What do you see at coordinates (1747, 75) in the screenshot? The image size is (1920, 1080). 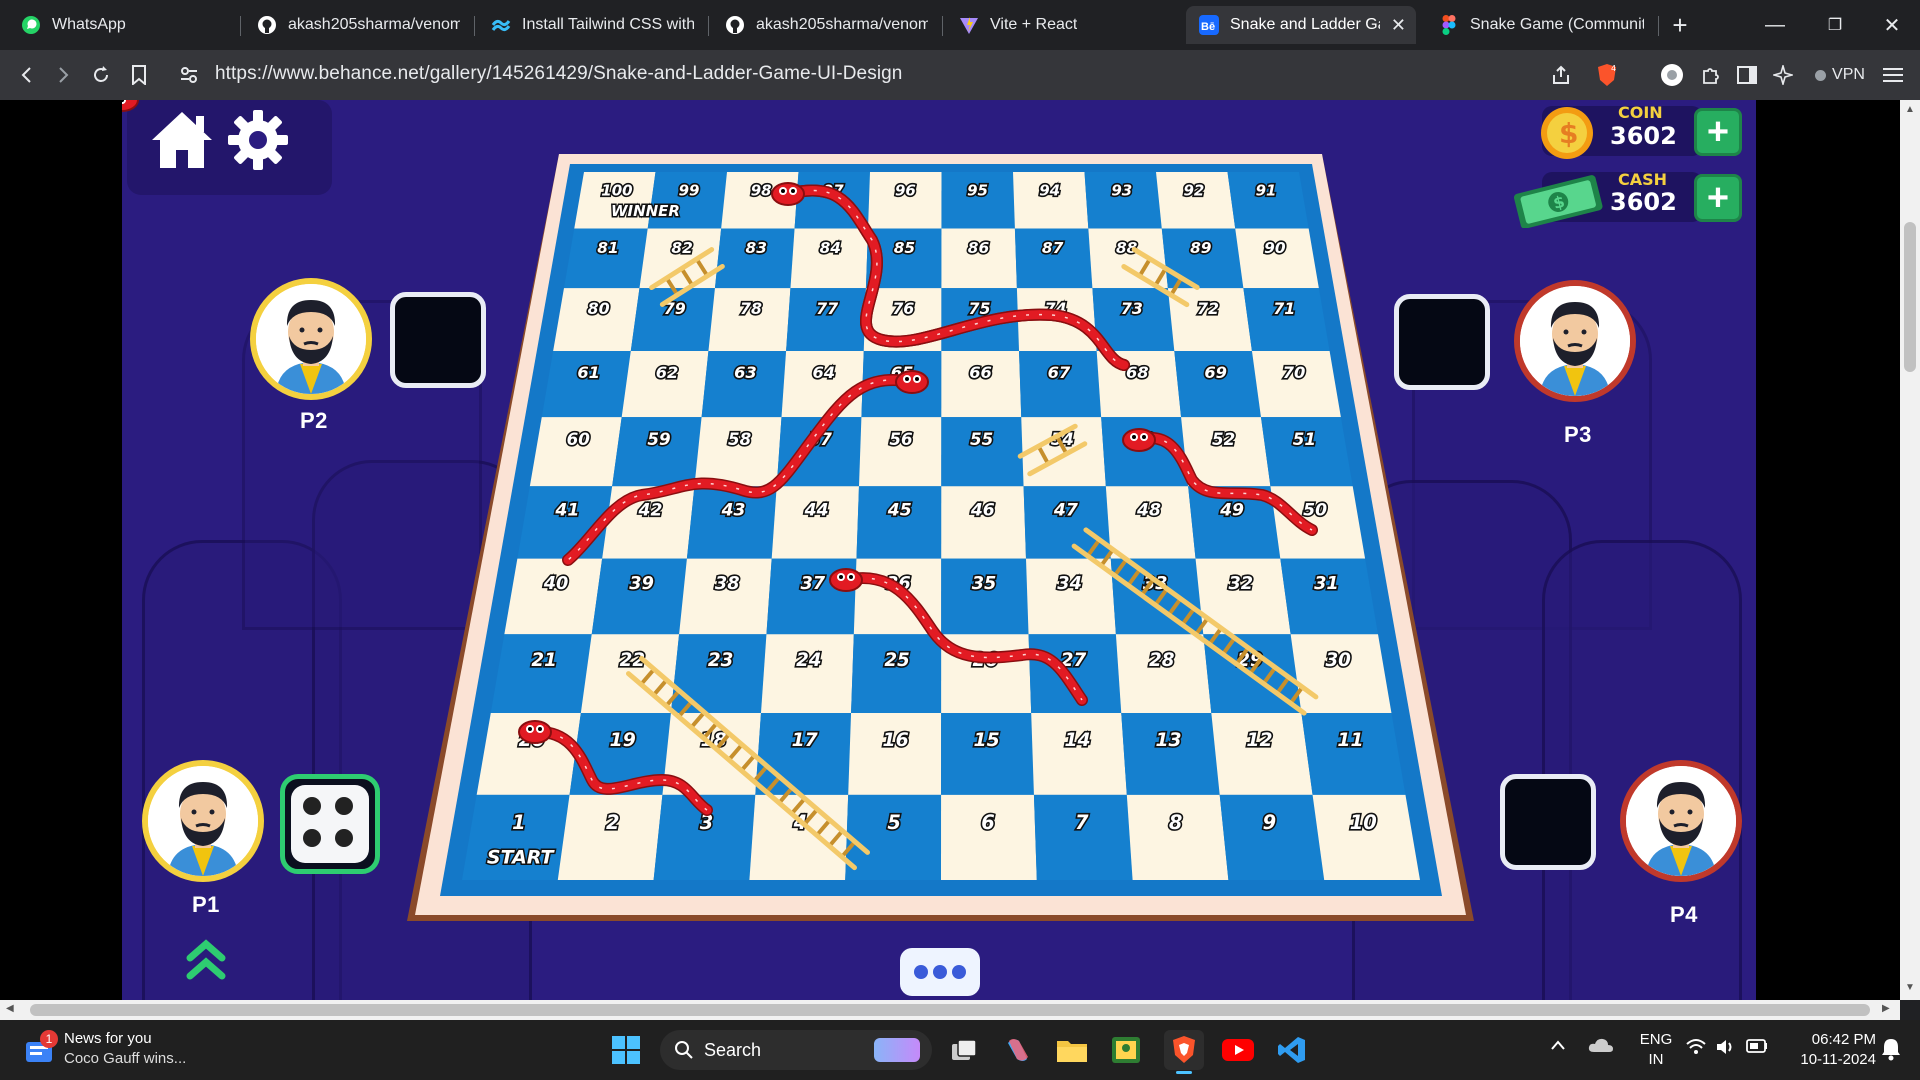 I see `sidebar-icon` at bounding box center [1747, 75].